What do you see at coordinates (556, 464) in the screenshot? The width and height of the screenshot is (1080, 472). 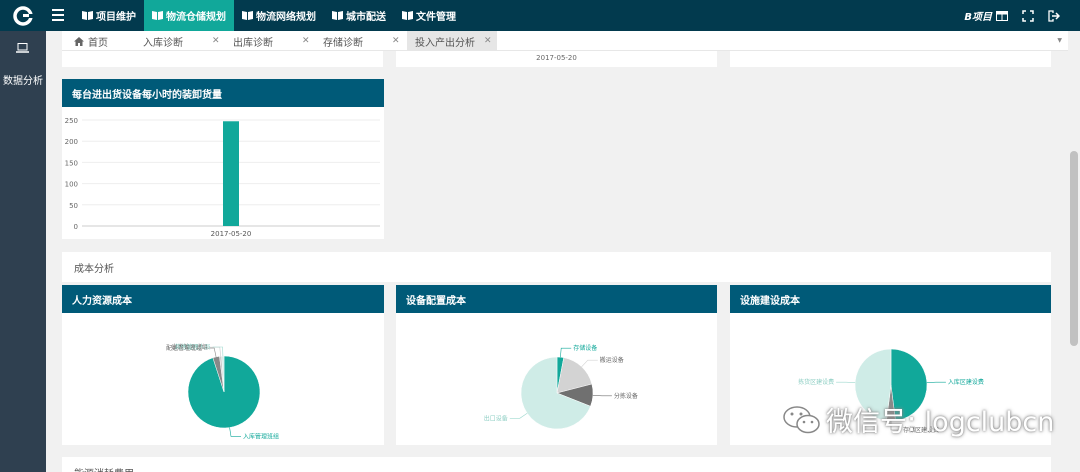 I see `section-title-energy: 能源消耗费用` at bounding box center [556, 464].